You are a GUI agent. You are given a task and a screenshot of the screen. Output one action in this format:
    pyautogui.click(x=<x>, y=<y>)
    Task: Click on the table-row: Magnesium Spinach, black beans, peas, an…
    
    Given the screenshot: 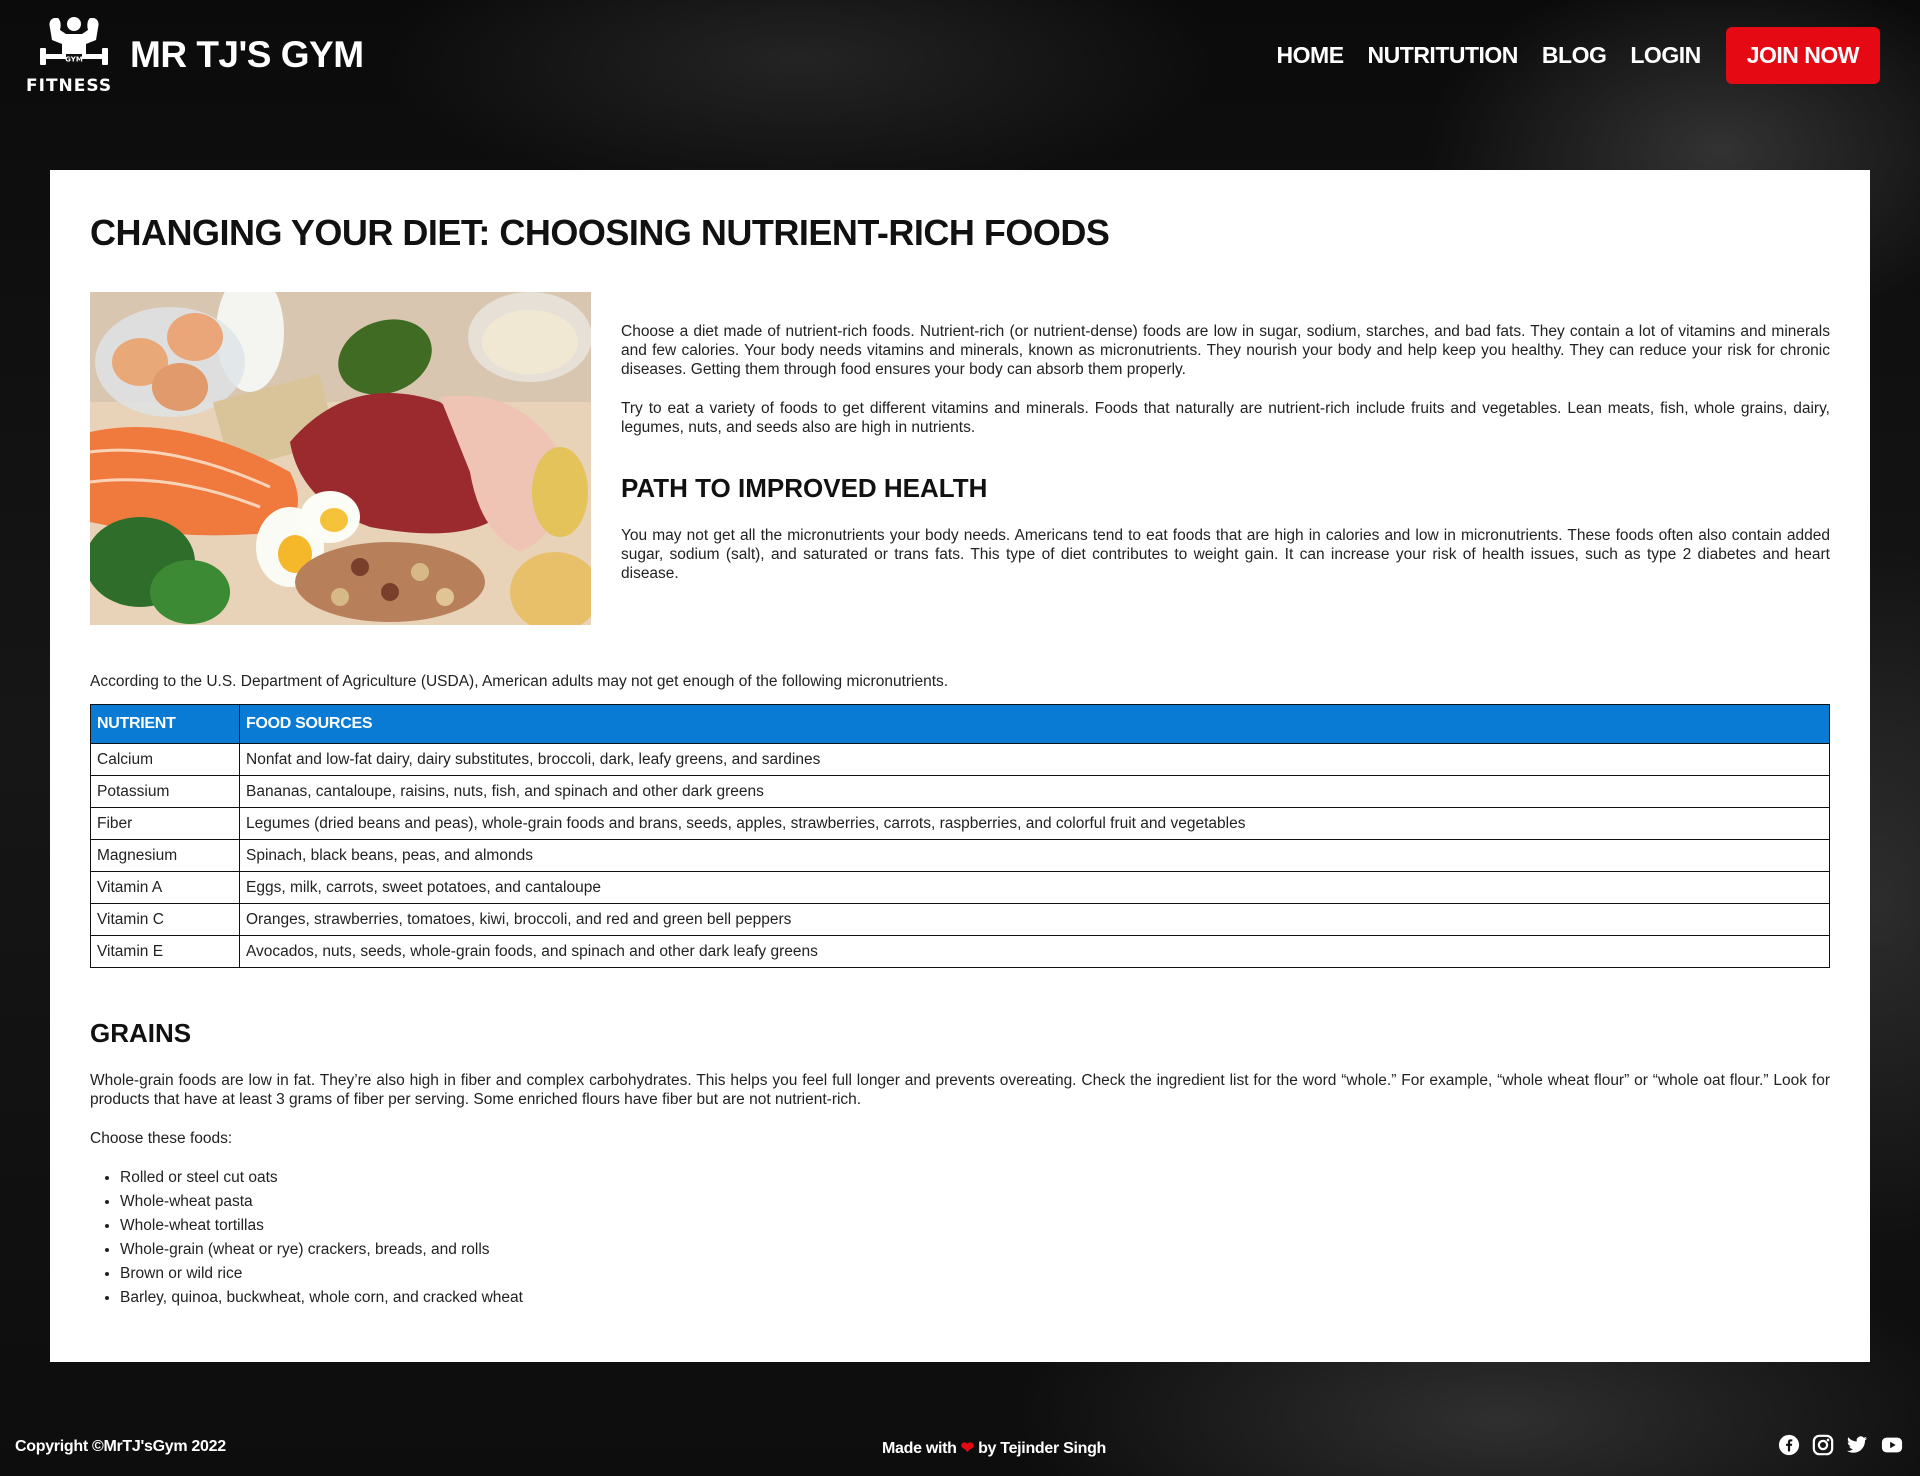 What is the action you would take?
    pyautogui.click(x=960, y=855)
    